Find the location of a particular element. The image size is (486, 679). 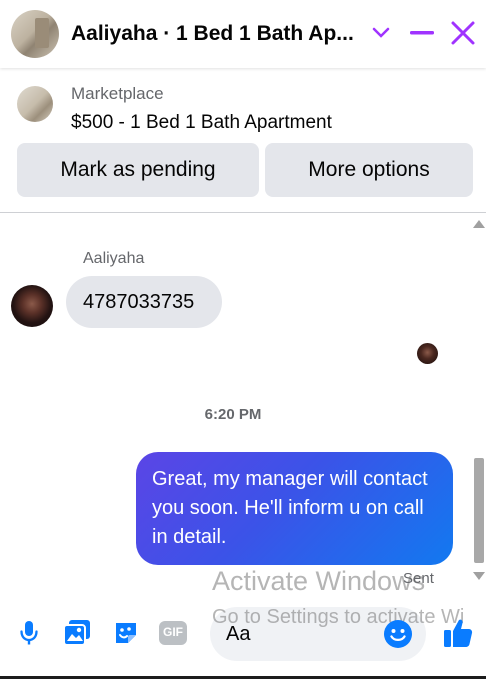

emoji-icon is located at coordinates (398, 634).